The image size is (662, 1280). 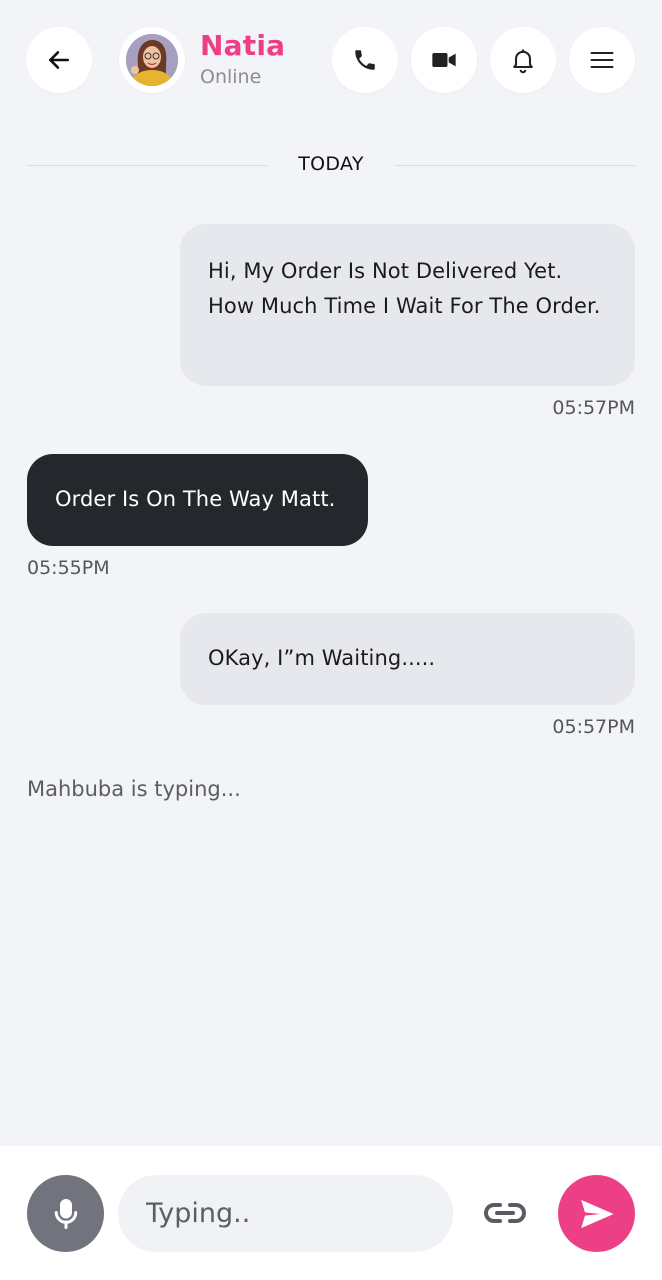 I want to click on divider-line-left, so click(x=147, y=165).